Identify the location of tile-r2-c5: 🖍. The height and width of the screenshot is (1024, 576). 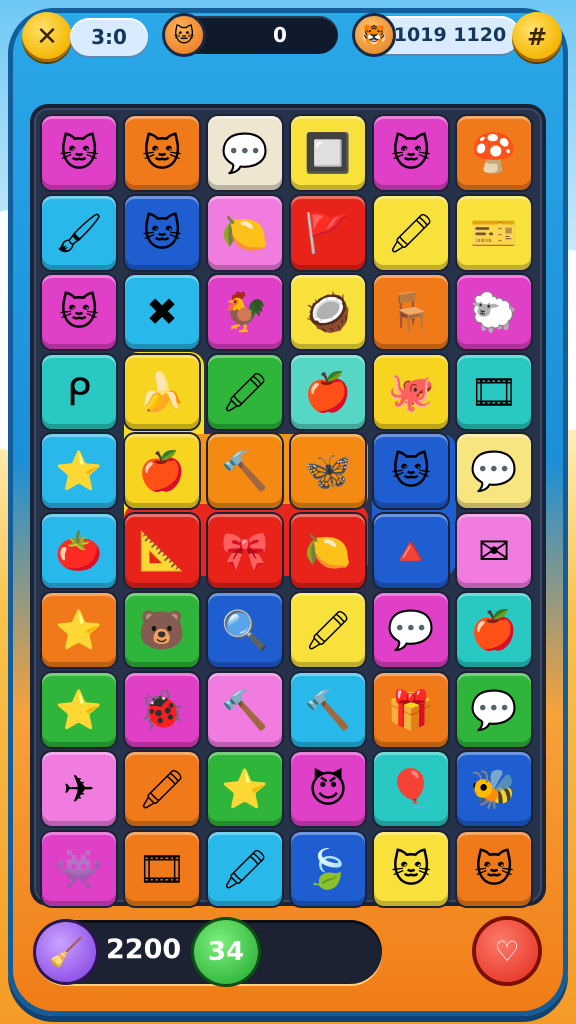
(411, 232).